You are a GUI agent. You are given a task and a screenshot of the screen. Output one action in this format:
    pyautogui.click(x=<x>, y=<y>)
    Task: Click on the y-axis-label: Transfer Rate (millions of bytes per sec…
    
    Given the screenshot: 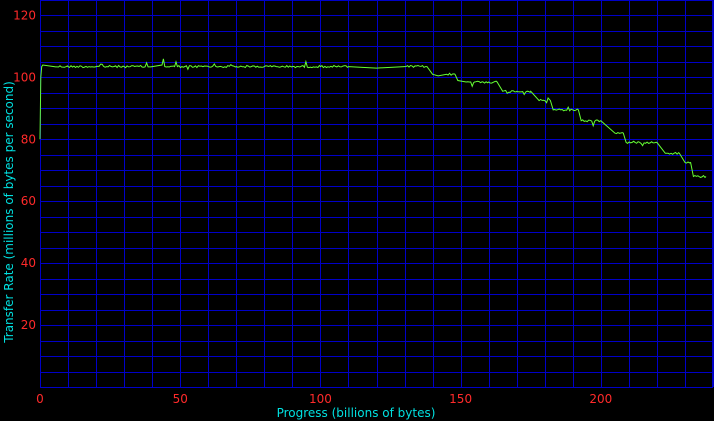 What is the action you would take?
    pyautogui.click(x=9, y=212)
    